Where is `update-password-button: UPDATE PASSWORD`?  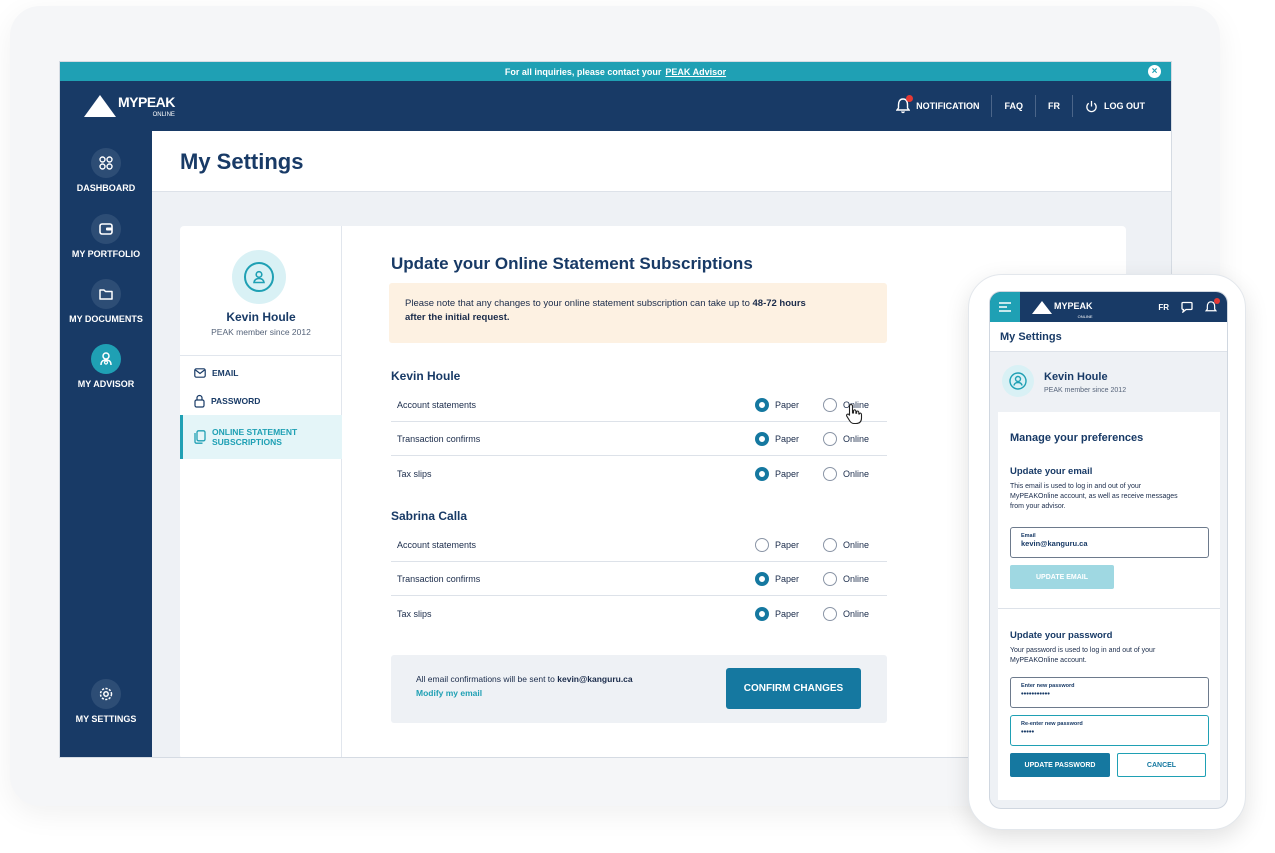 update-password-button: UPDATE PASSWORD is located at coordinates (1060, 765).